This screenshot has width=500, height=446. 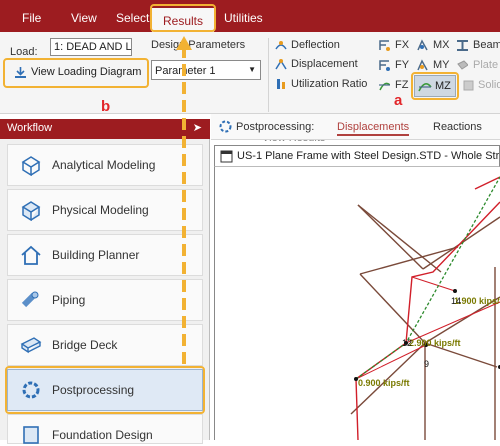 What do you see at coordinates (275, 127) in the screenshot?
I see `postprocessing-tabs-label: Postprocessing:` at bounding box center [275, 127].